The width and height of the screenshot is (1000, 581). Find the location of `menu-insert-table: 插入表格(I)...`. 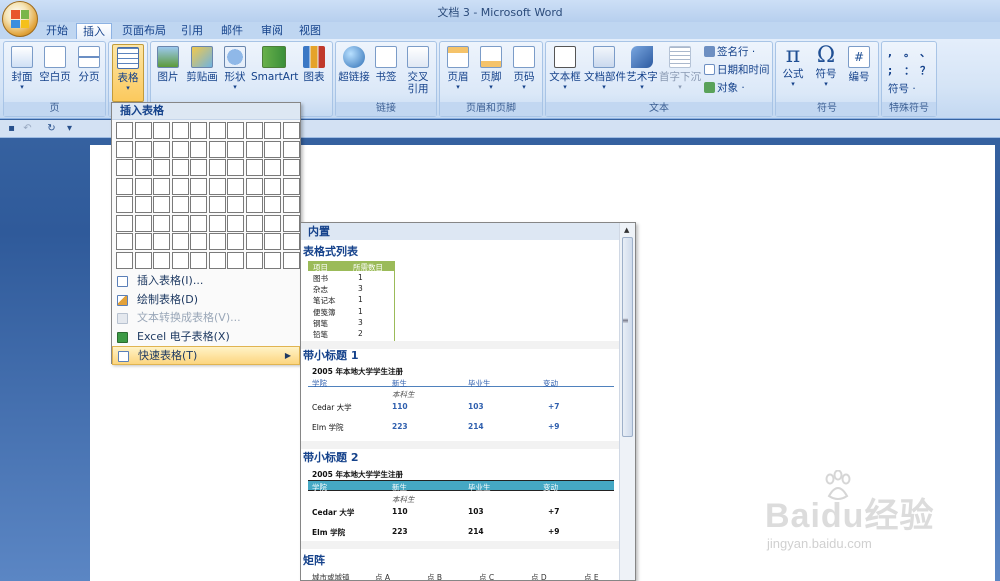

menu-insert-table: 插入表格(I)... is located at coordinates (206, 281).